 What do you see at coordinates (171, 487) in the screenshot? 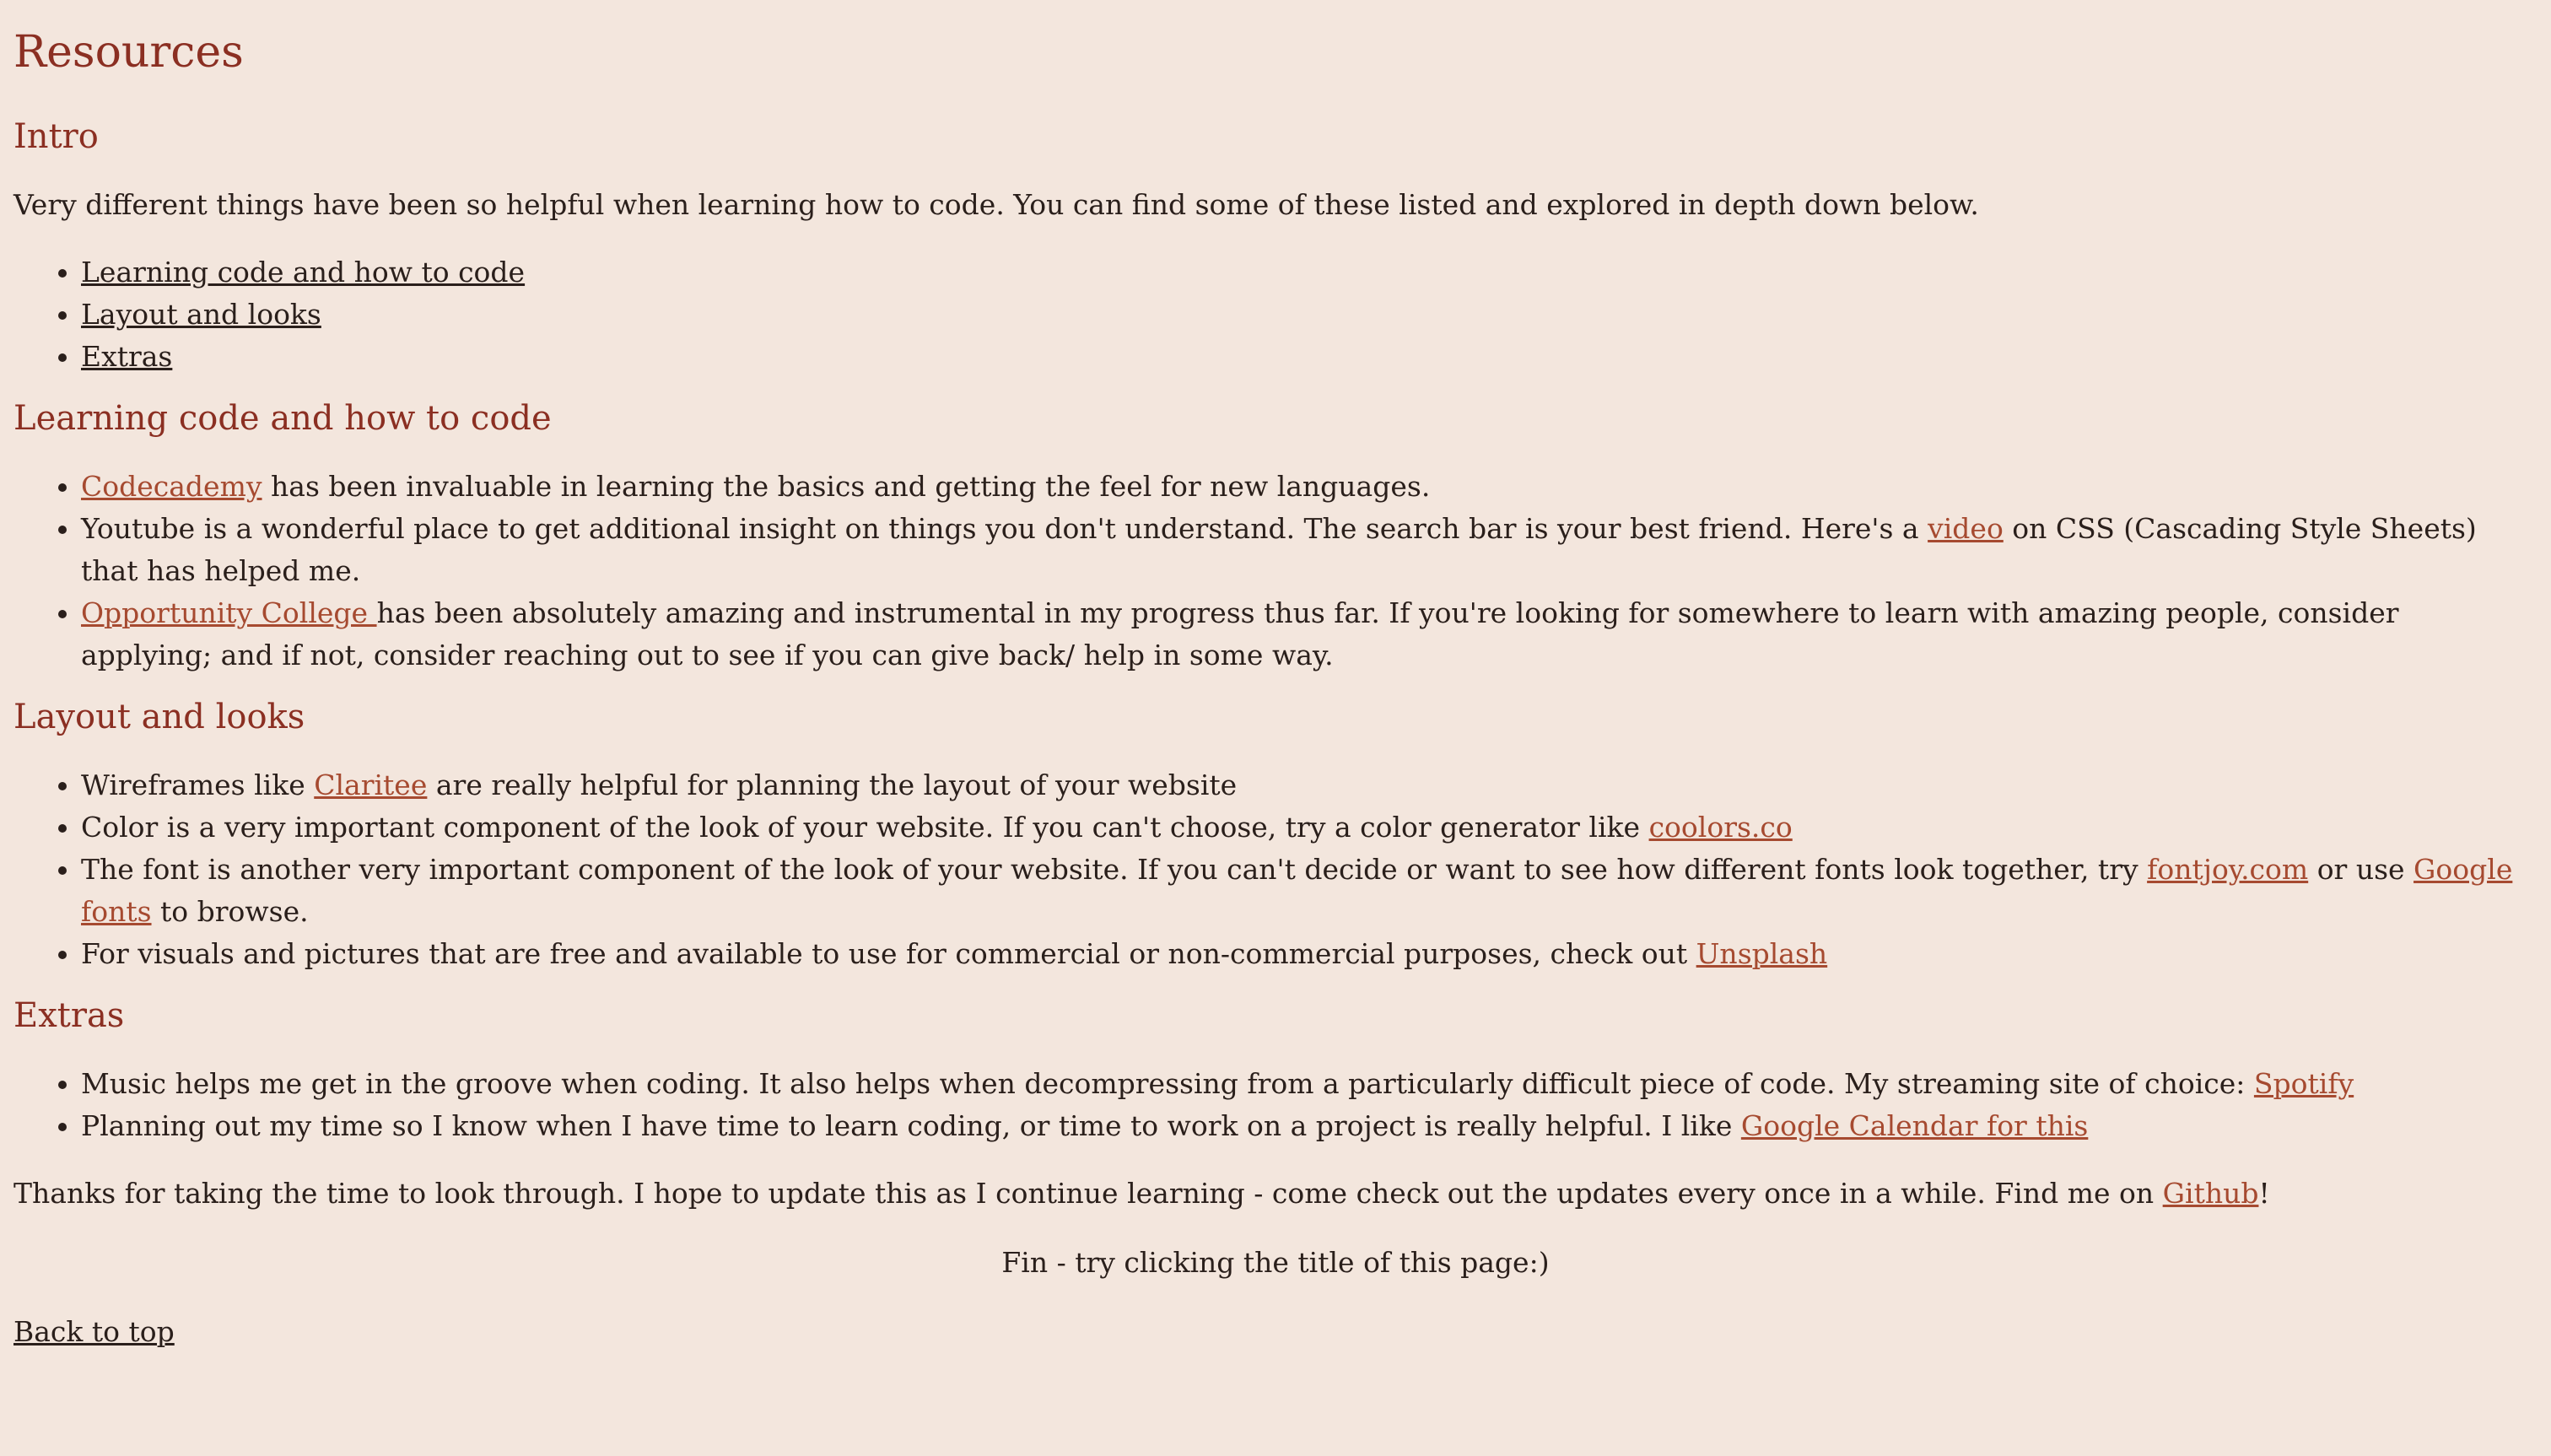
I see `codecademy-link: Codecademy` at bounding box center [171, 487].